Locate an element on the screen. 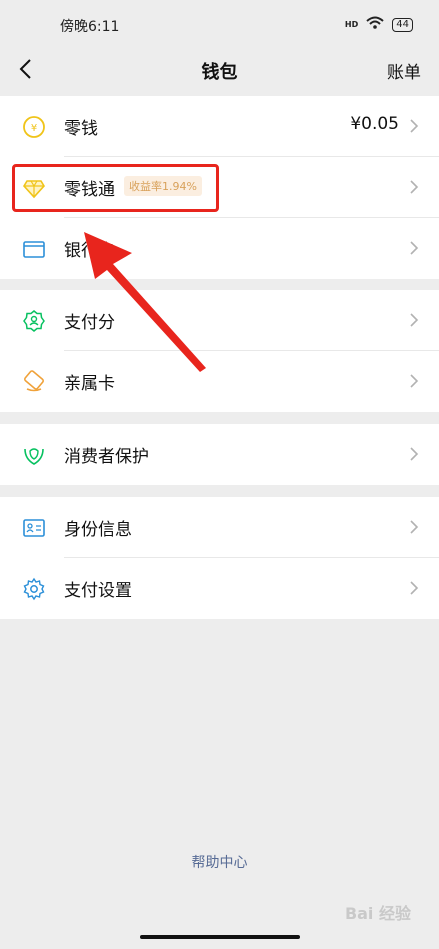 The width and height of the screenshot is (439, 949). wallet-group-2: 支付分 亲属卡 is located at coordinates (219, 351).